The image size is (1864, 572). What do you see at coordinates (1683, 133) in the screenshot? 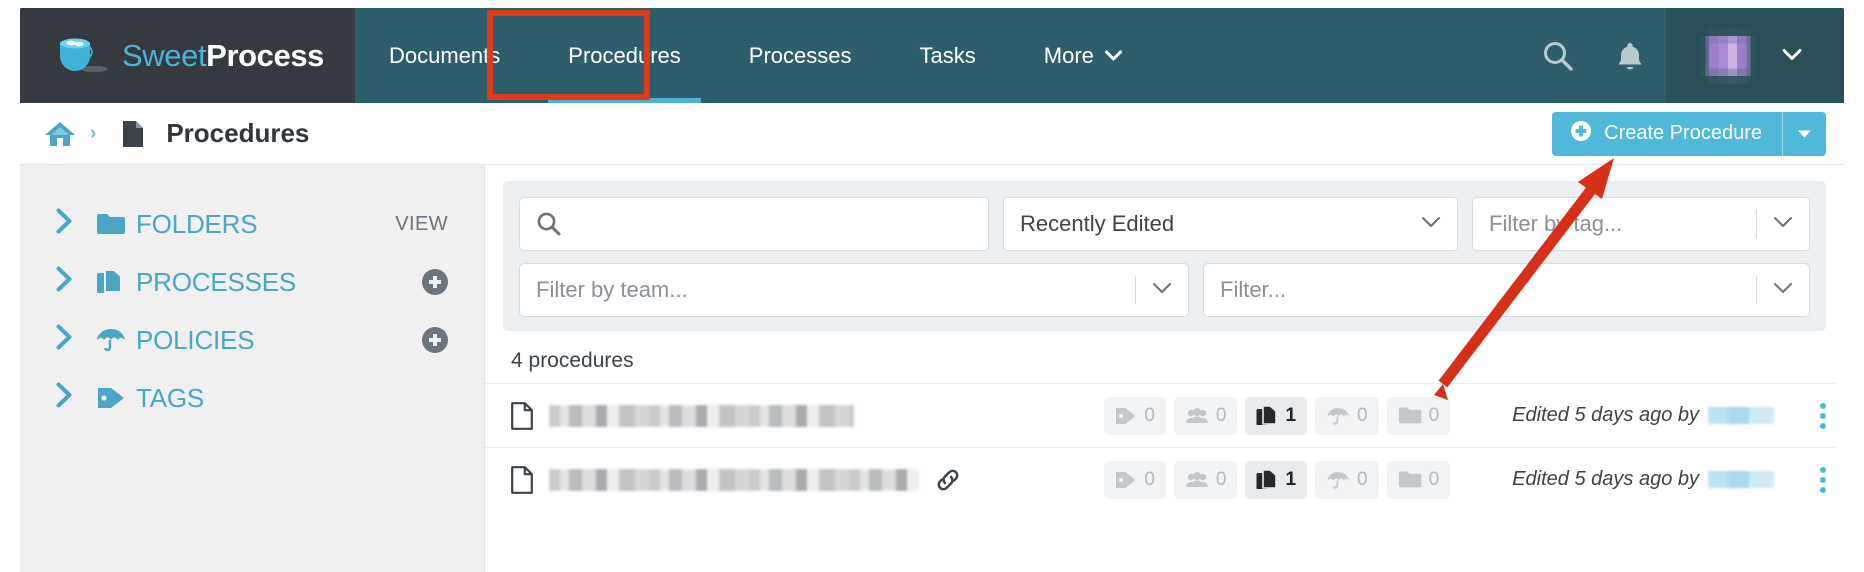
I see `create-procedure-label: Create Procedure` at bounding box center [1683, 133].